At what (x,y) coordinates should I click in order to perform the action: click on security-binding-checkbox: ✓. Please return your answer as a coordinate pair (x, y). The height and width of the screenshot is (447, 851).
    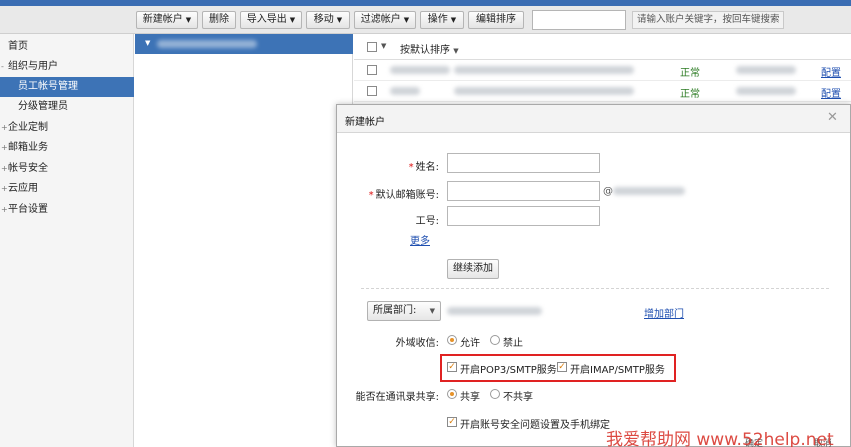
    Looking at the image, I should click on (452, 422).